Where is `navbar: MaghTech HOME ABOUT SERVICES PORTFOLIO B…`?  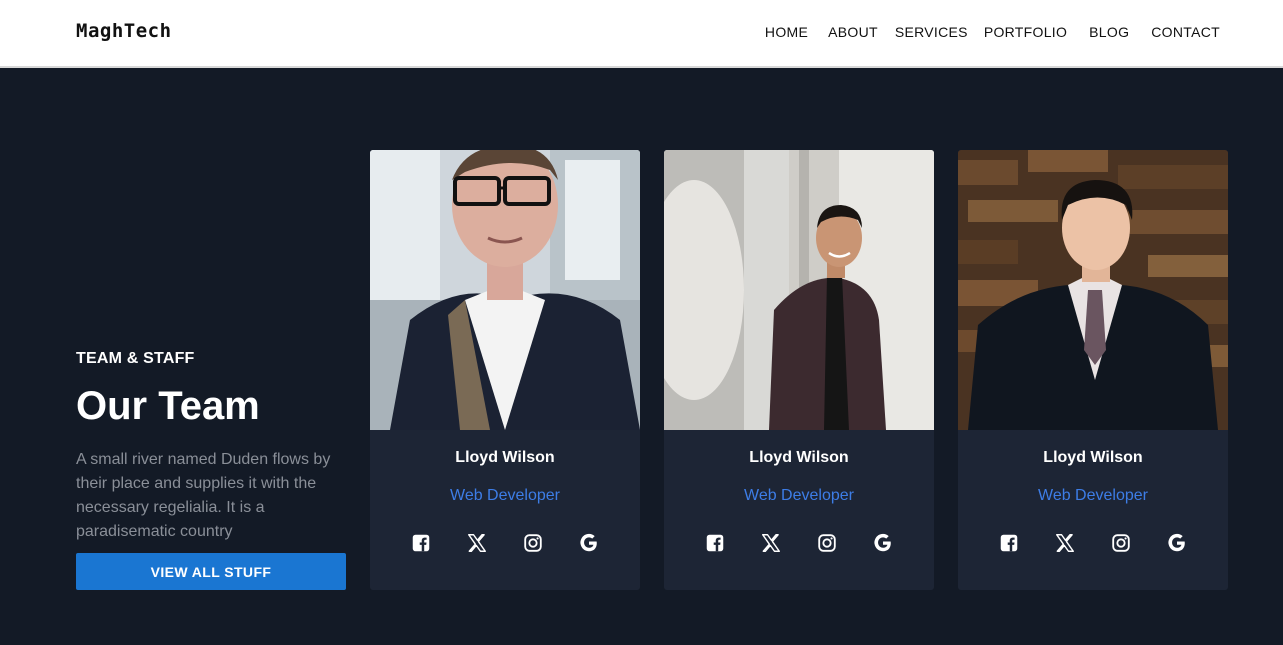
navbar: MaghTech HOME ABOUT SERVICES PORTFOLIO B… is located at coordinates (641, 34).